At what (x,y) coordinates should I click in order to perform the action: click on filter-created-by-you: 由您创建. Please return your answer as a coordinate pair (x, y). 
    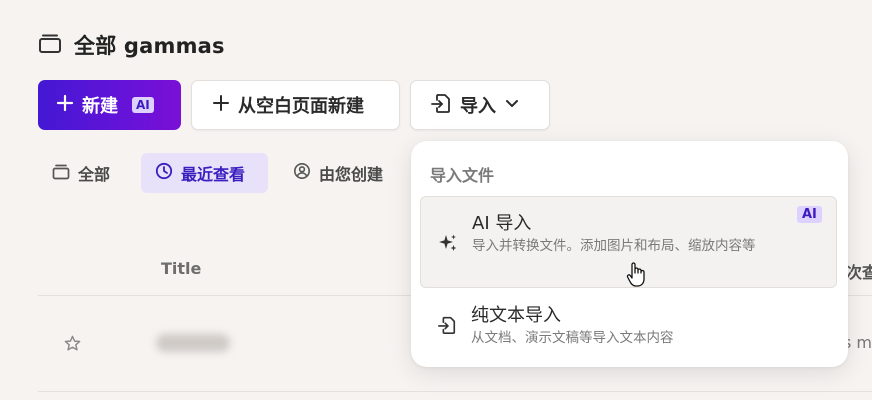
    Looking at the image, I should click on (338, 173).